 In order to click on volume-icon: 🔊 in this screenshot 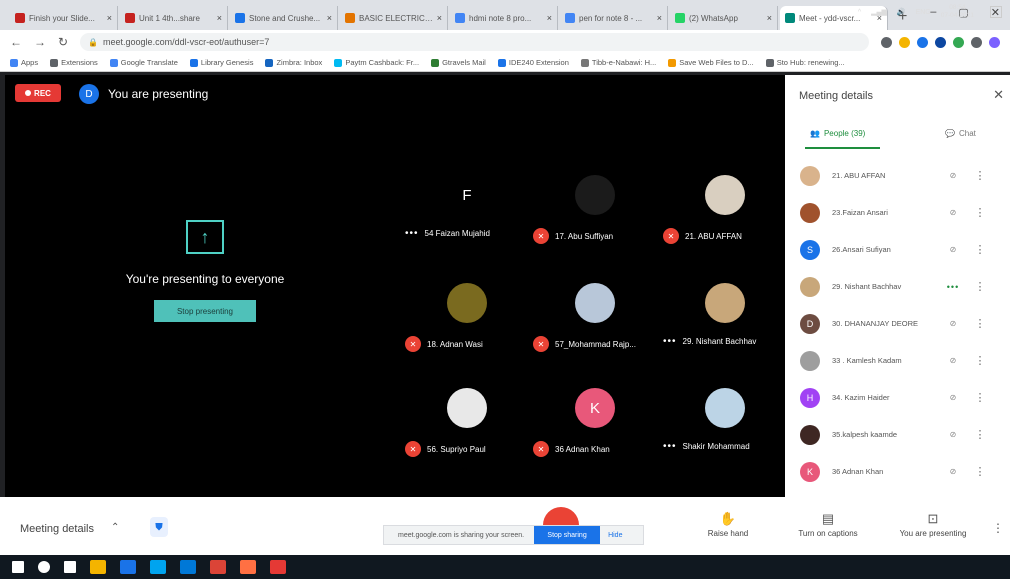, I will do `click(901, 12)`.